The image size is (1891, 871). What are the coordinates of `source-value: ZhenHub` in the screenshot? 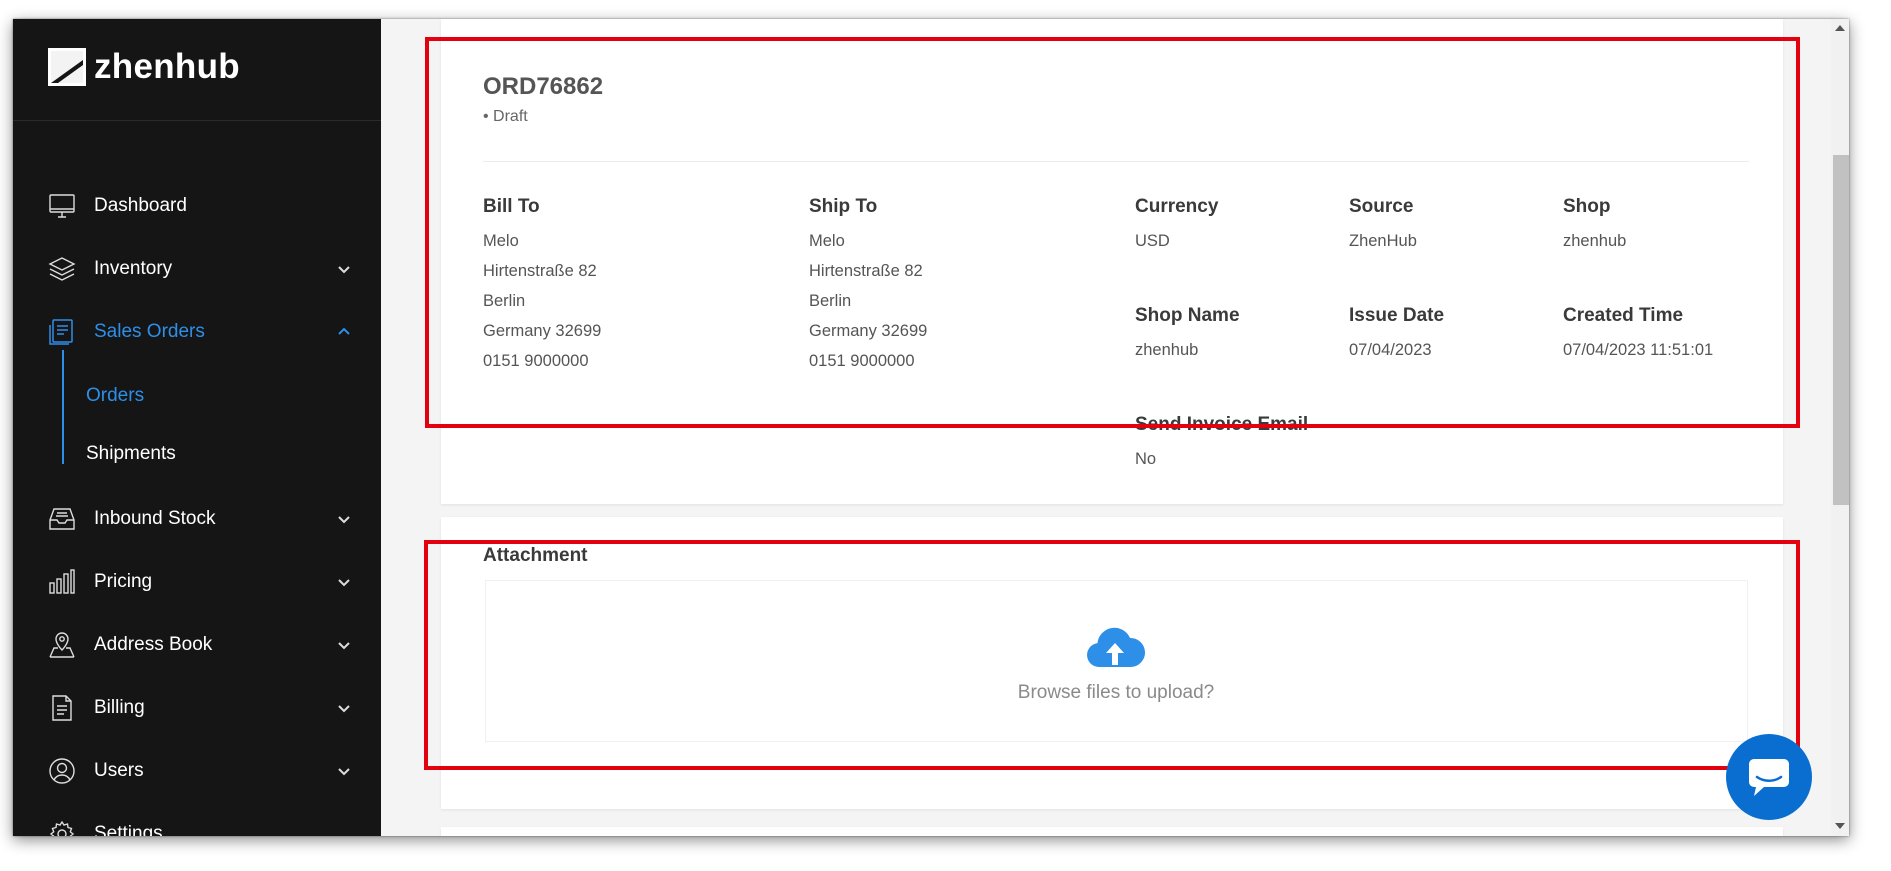 It's located at (1383, 241).